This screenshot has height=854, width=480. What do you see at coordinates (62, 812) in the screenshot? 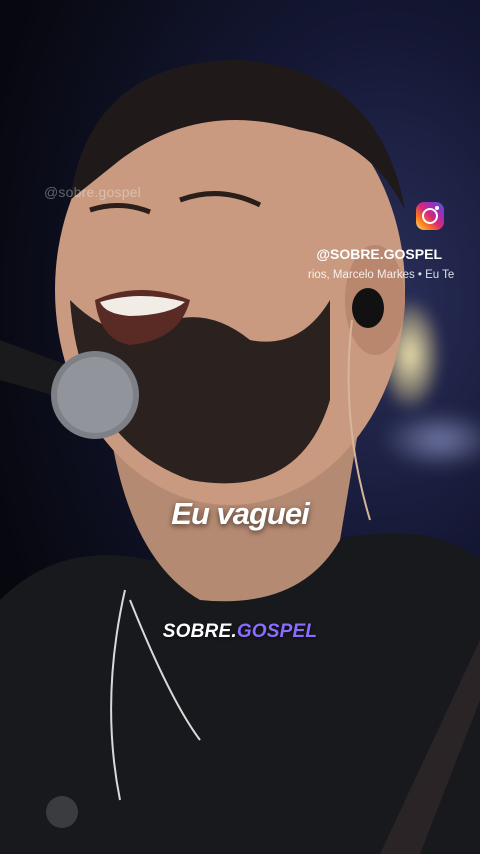
I see `shirt-button` at bounding box center [62, 812].